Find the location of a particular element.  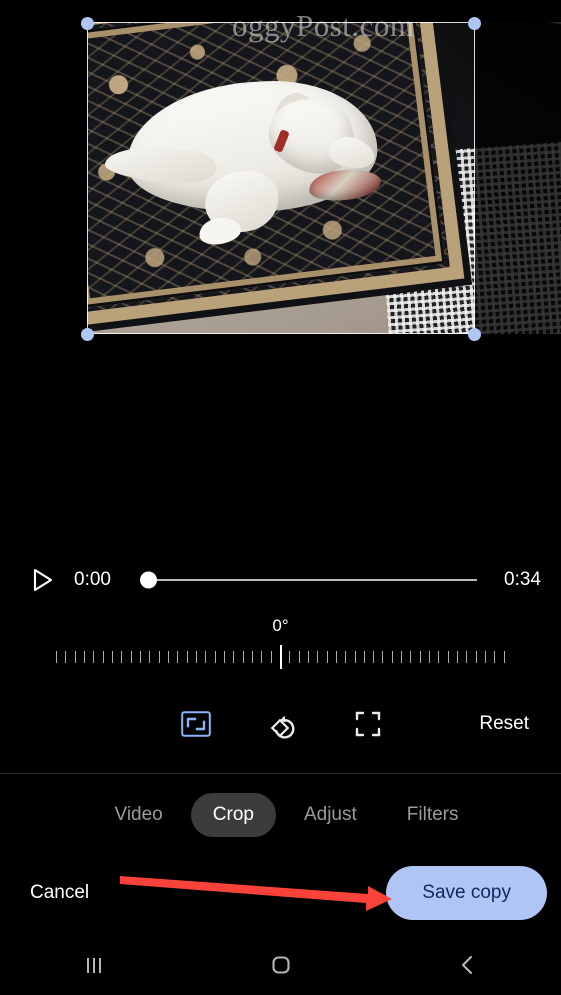

total-time-label: 0:34 is located at coordinates (522, 579).